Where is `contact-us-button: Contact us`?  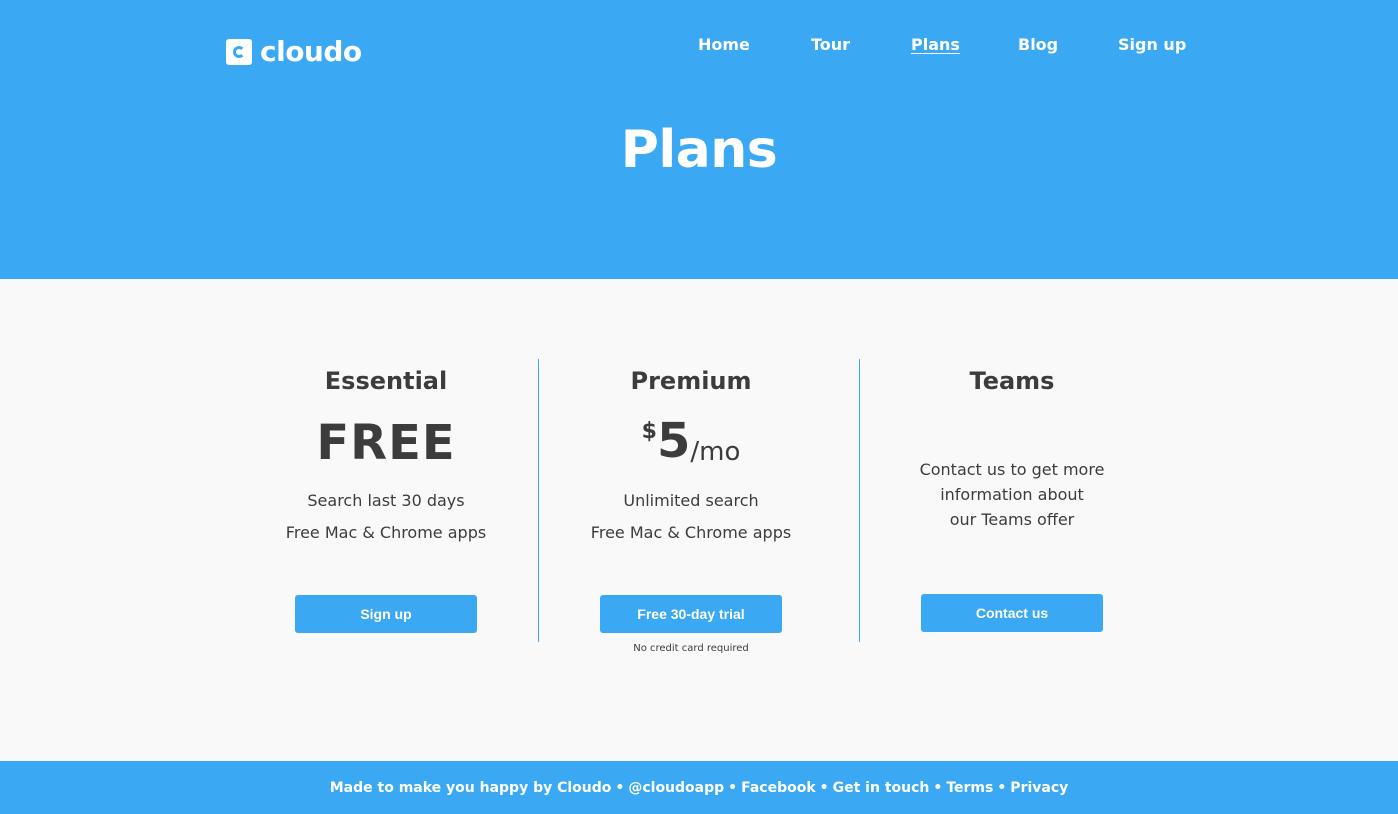
contact-us-button: Contact us is located at coordinates (1012, 613).